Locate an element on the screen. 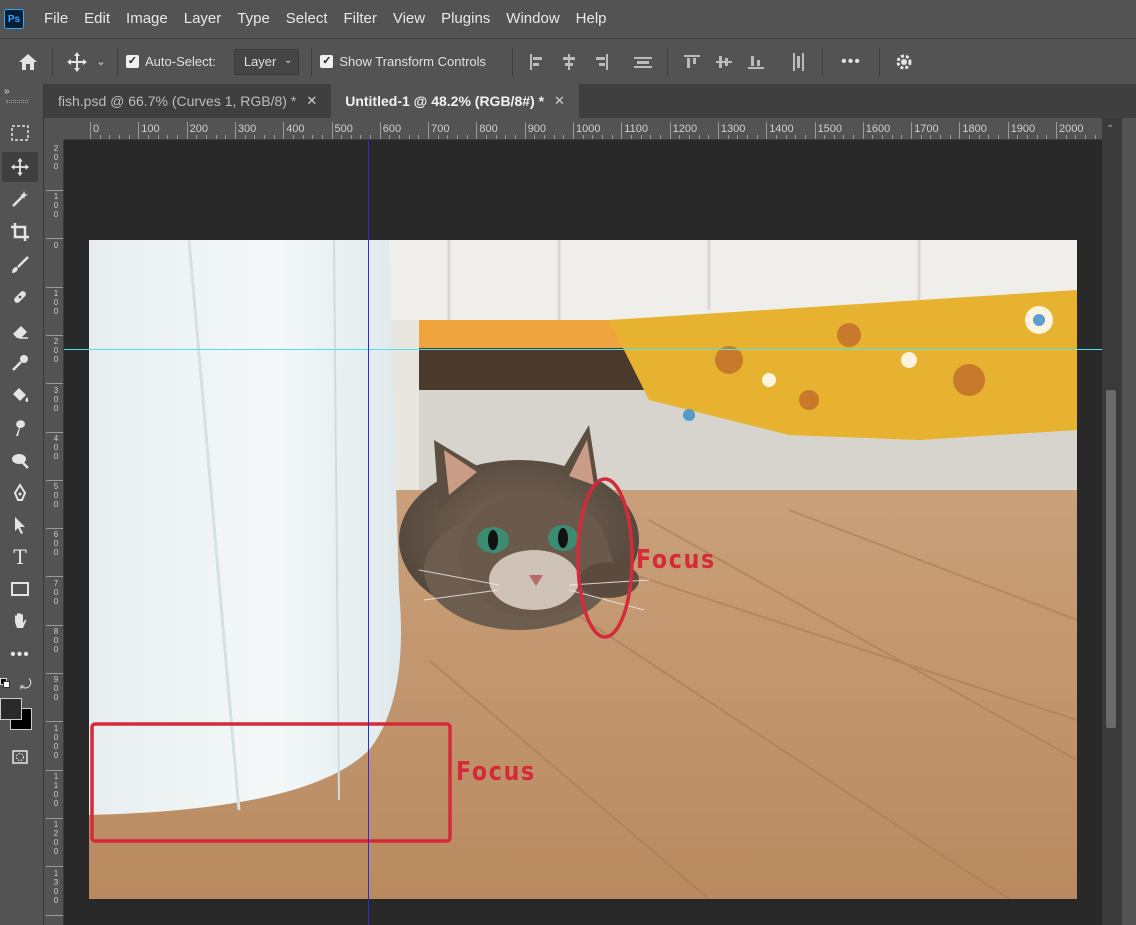 The image size is (1136, 925). vertical-scrollbar: ⌃ is located at coordinates (1112, 521).